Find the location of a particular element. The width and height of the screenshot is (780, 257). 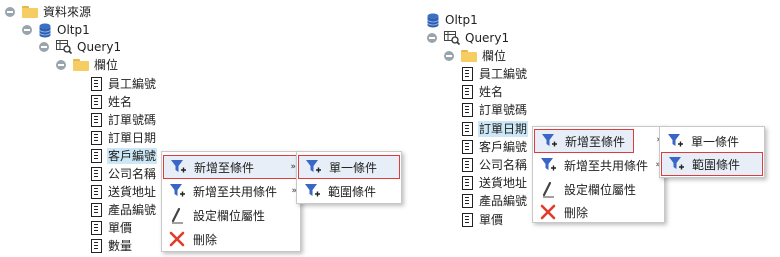

tree-node-label: 員工編號 is located at coordinates (503, 74).